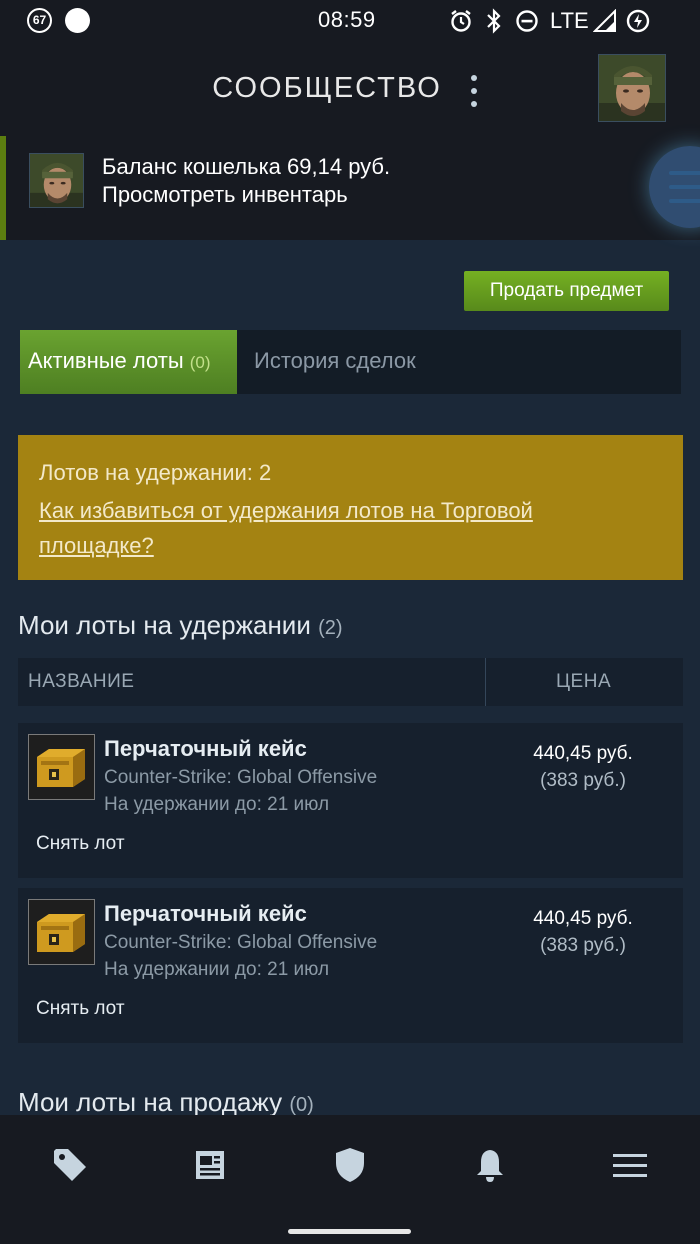 The width and height of the screenshot is (700, 1244). Describe the element at coordinates (210, 1165) in the screenshot. I see `news-icon` at that location.